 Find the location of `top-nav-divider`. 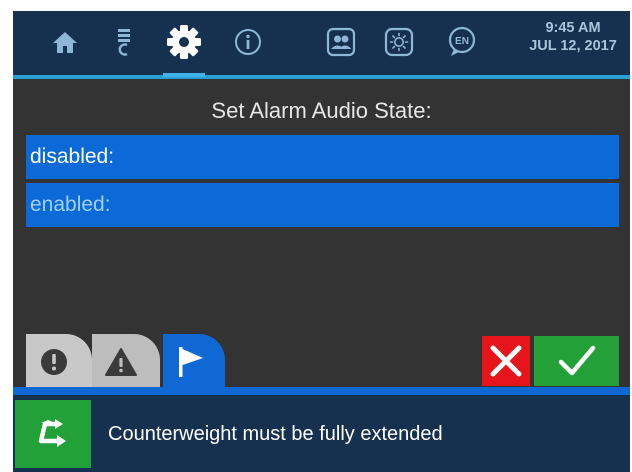

top-nav-divider is located at coordinates (321, 77).